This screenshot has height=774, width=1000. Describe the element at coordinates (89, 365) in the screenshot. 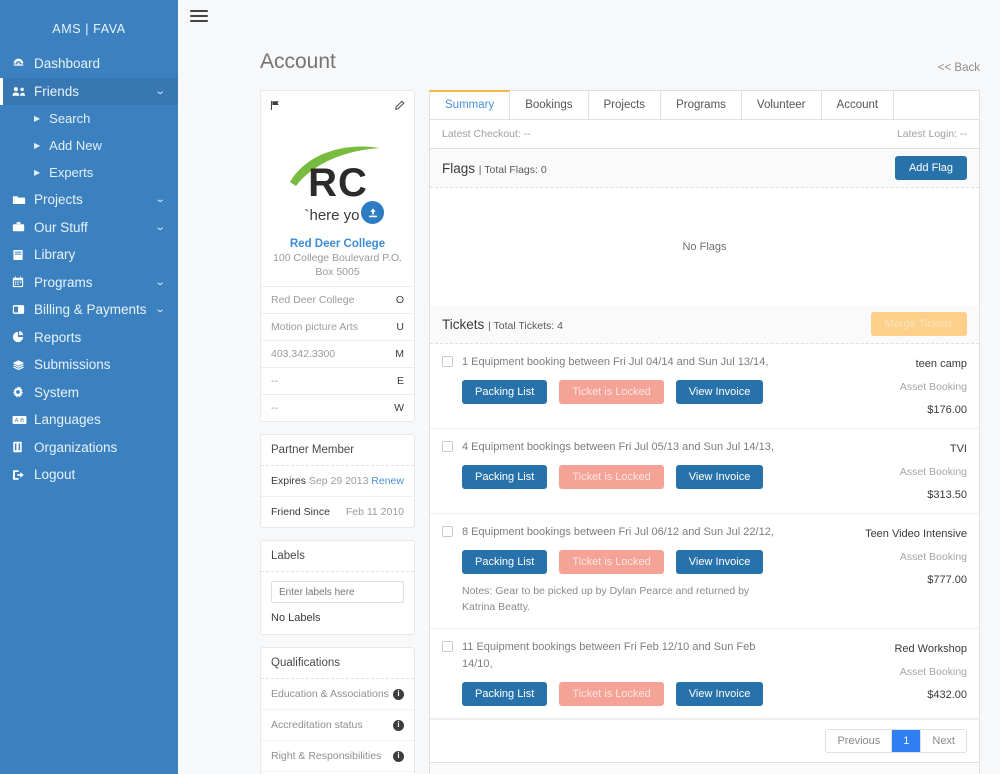

I see `sidebar-item-submissions: Submissions` at that location.